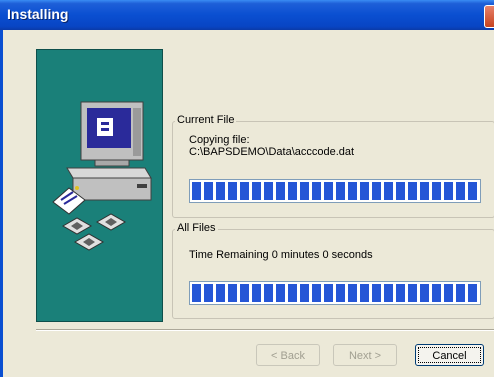 Image resolution: width=494 pixels, height=377 pixels. What do you see at coordinates (196, 228) in the screenshot?
I see `all-files-label: All Files` at bounding box center [196, 228].